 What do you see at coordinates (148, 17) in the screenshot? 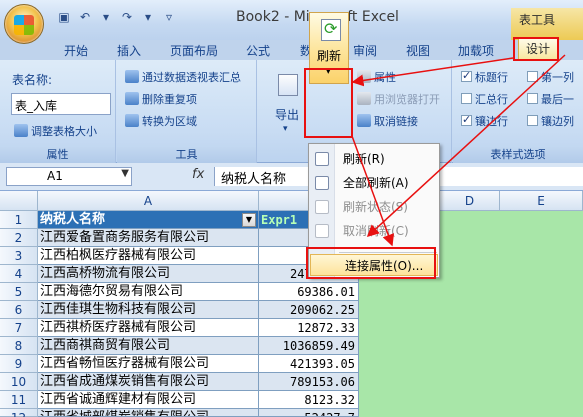
I see `redo-dropdown-icon: ▾` at bounding box center [148, 17].